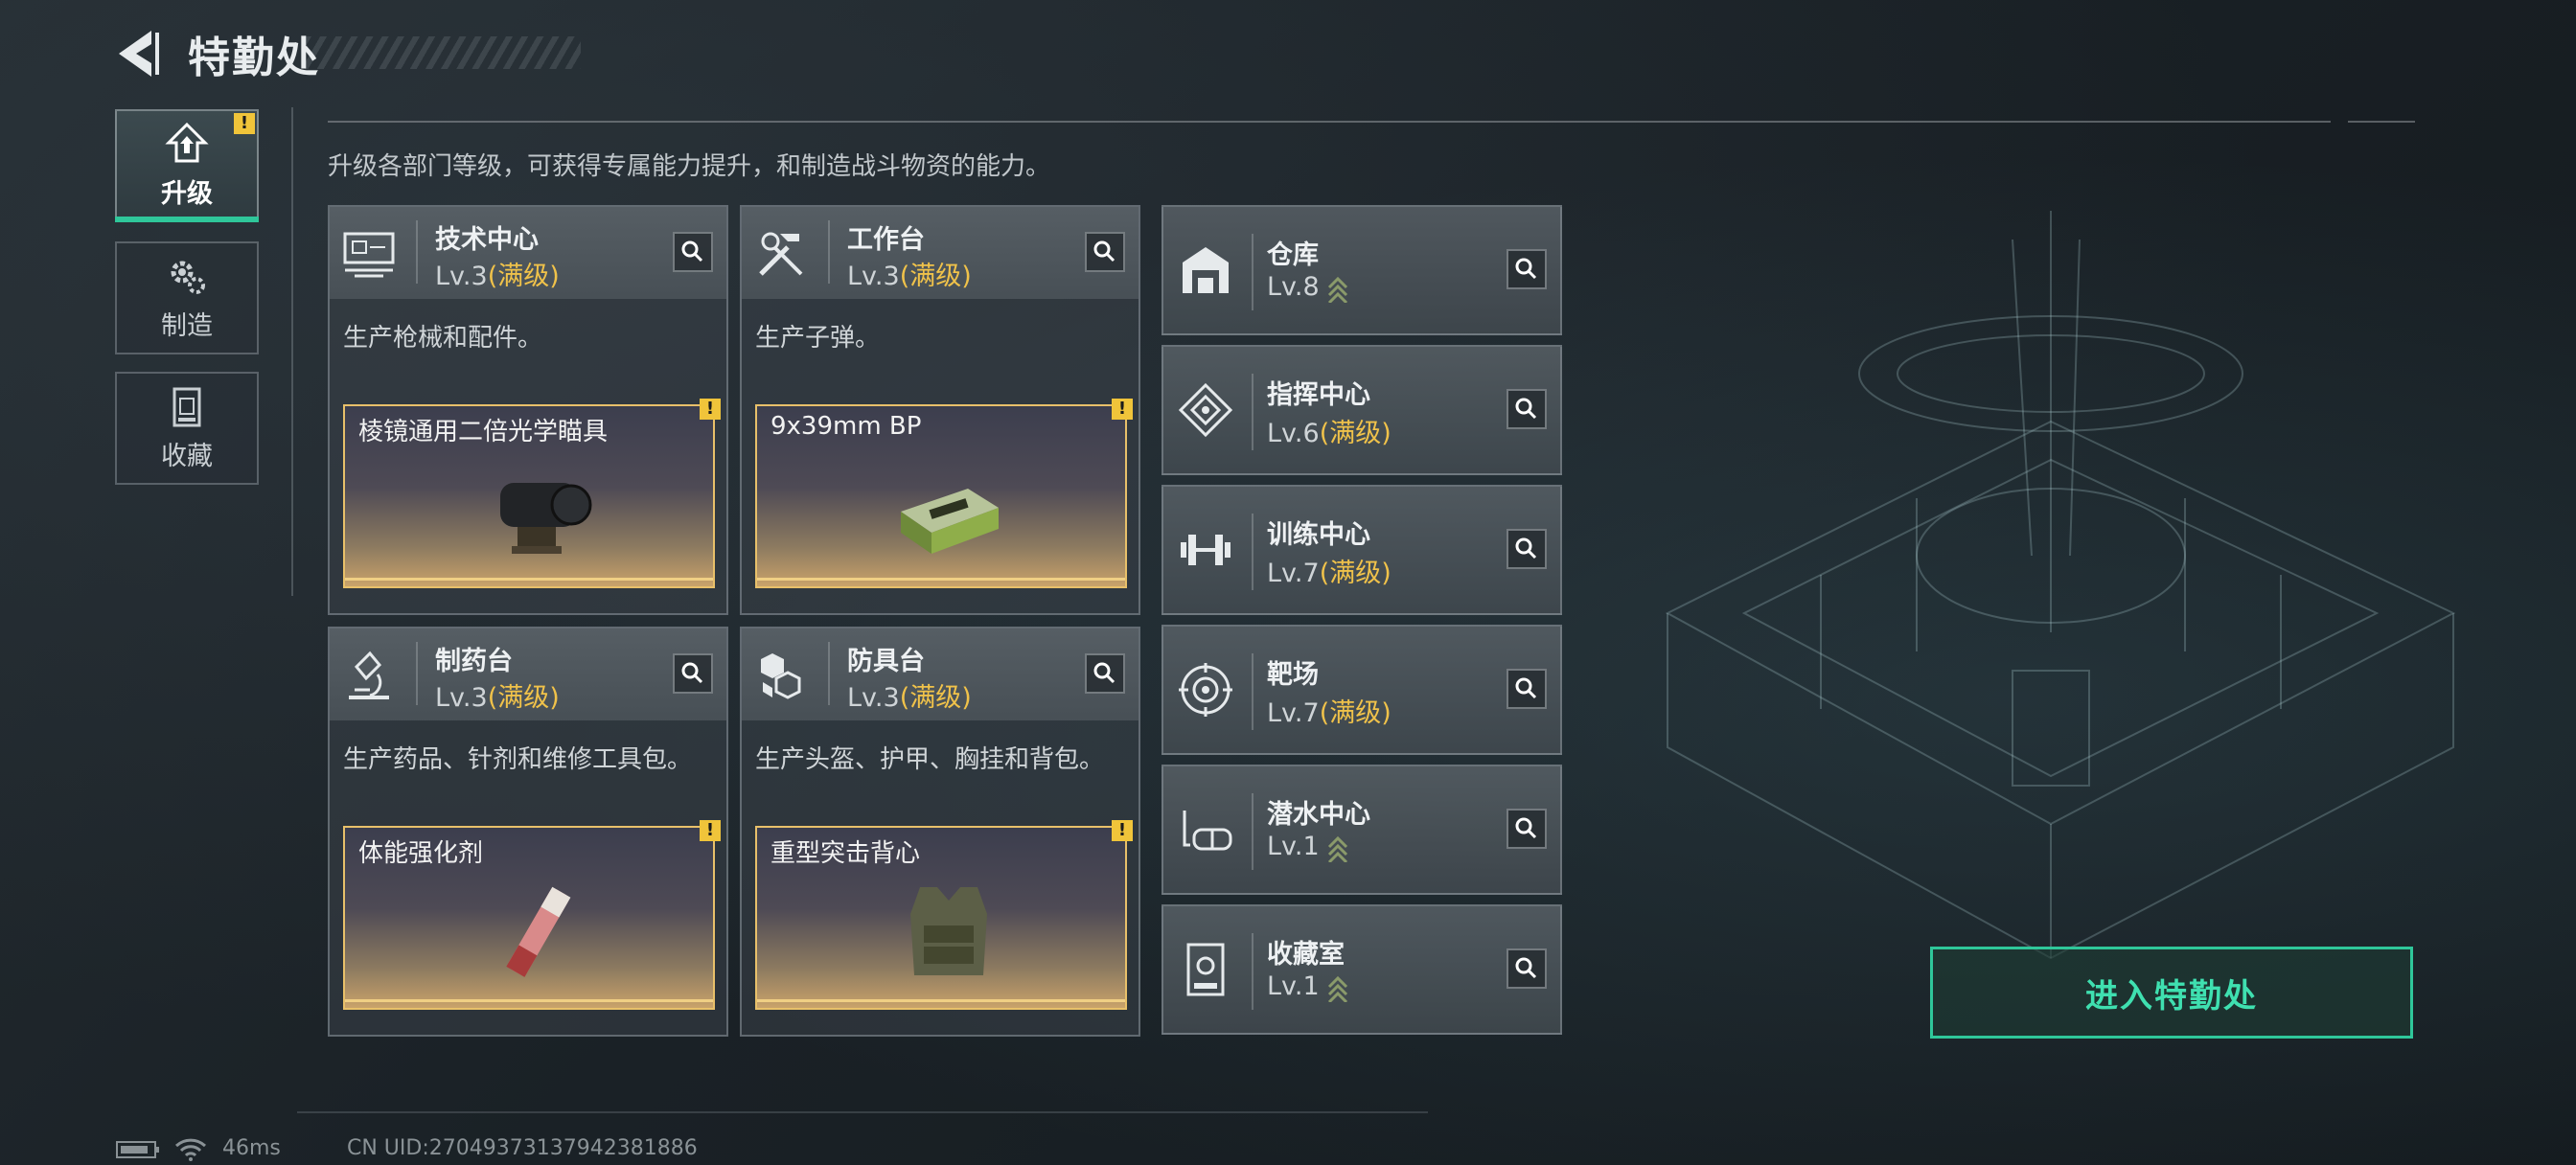 Image resolution: width=2576 pixels, height=1165 pixels. I want to click on nav-tab-upgrade: 升级 !, so click(187, 165).